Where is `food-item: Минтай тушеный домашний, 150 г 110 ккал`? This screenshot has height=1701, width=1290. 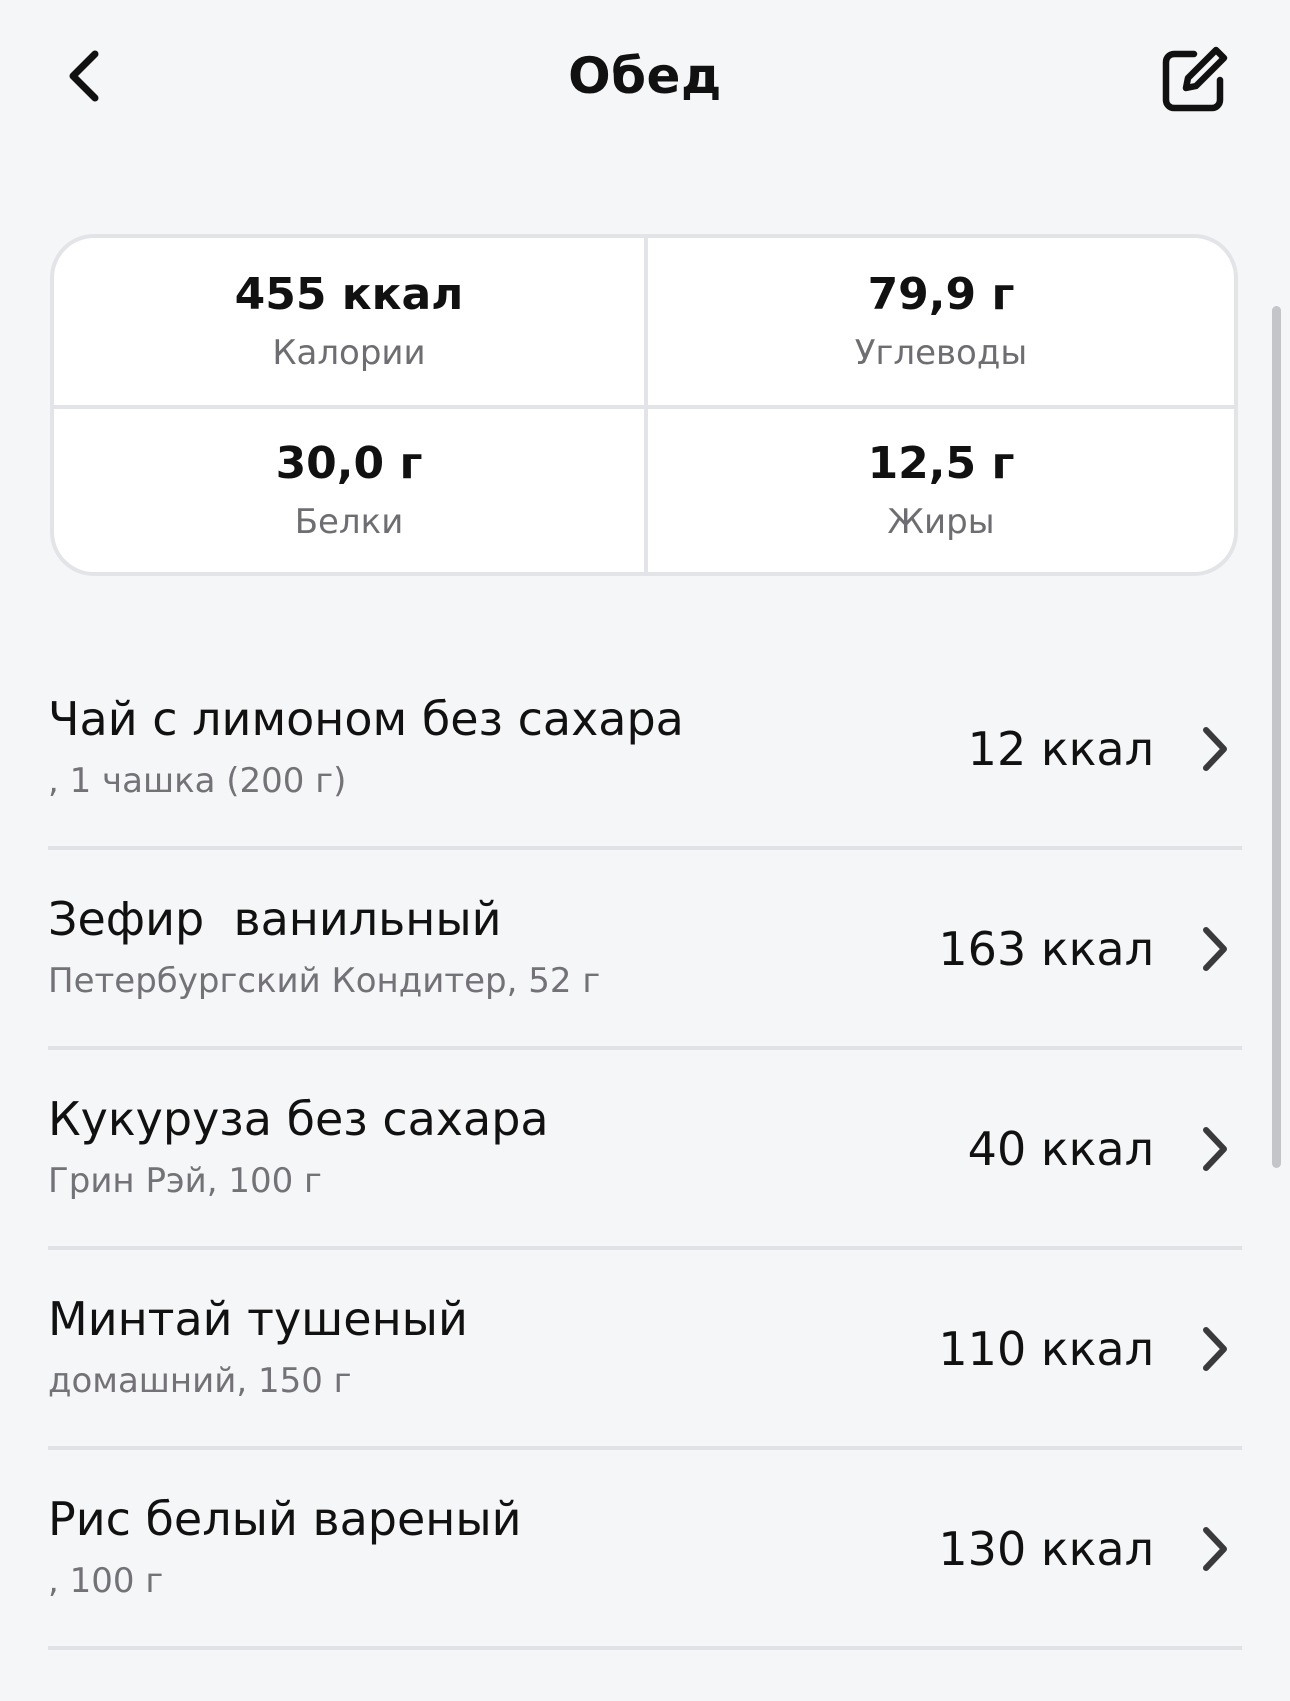
food-item: Минтай тушеный домашний, 150 г 110 ккал is located at coordinates (645, 1350).